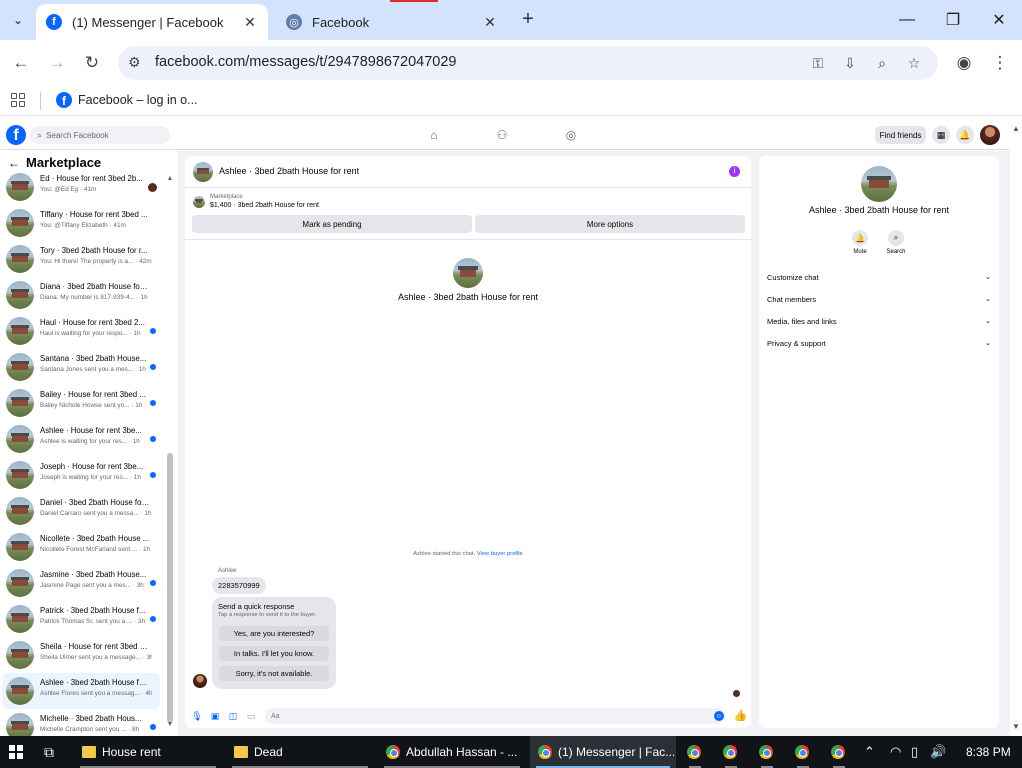 This screenshot has width=1022, height=768. I want to click on new-tab-button: +, so click(528, 20).